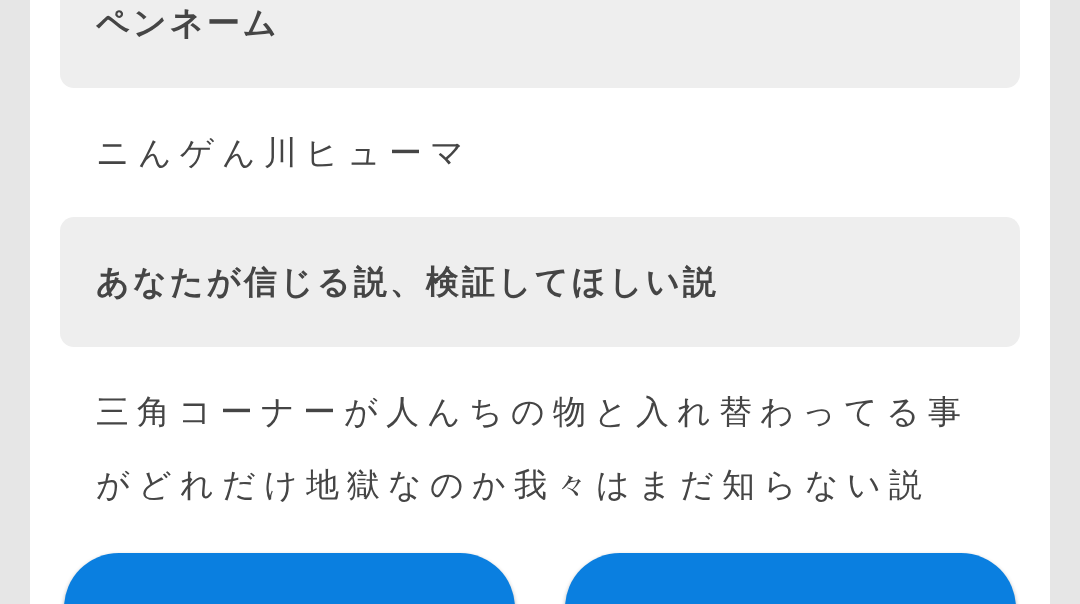 This screenshot has width=1080, height=604. I want to click on section-heading: ペンネーム, so click(540, 44).